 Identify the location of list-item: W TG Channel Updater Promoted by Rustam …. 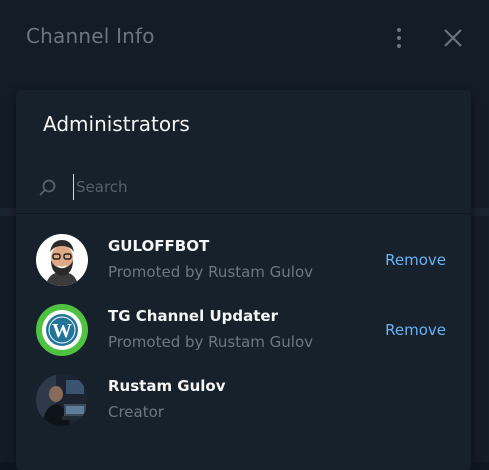
(243, 331).